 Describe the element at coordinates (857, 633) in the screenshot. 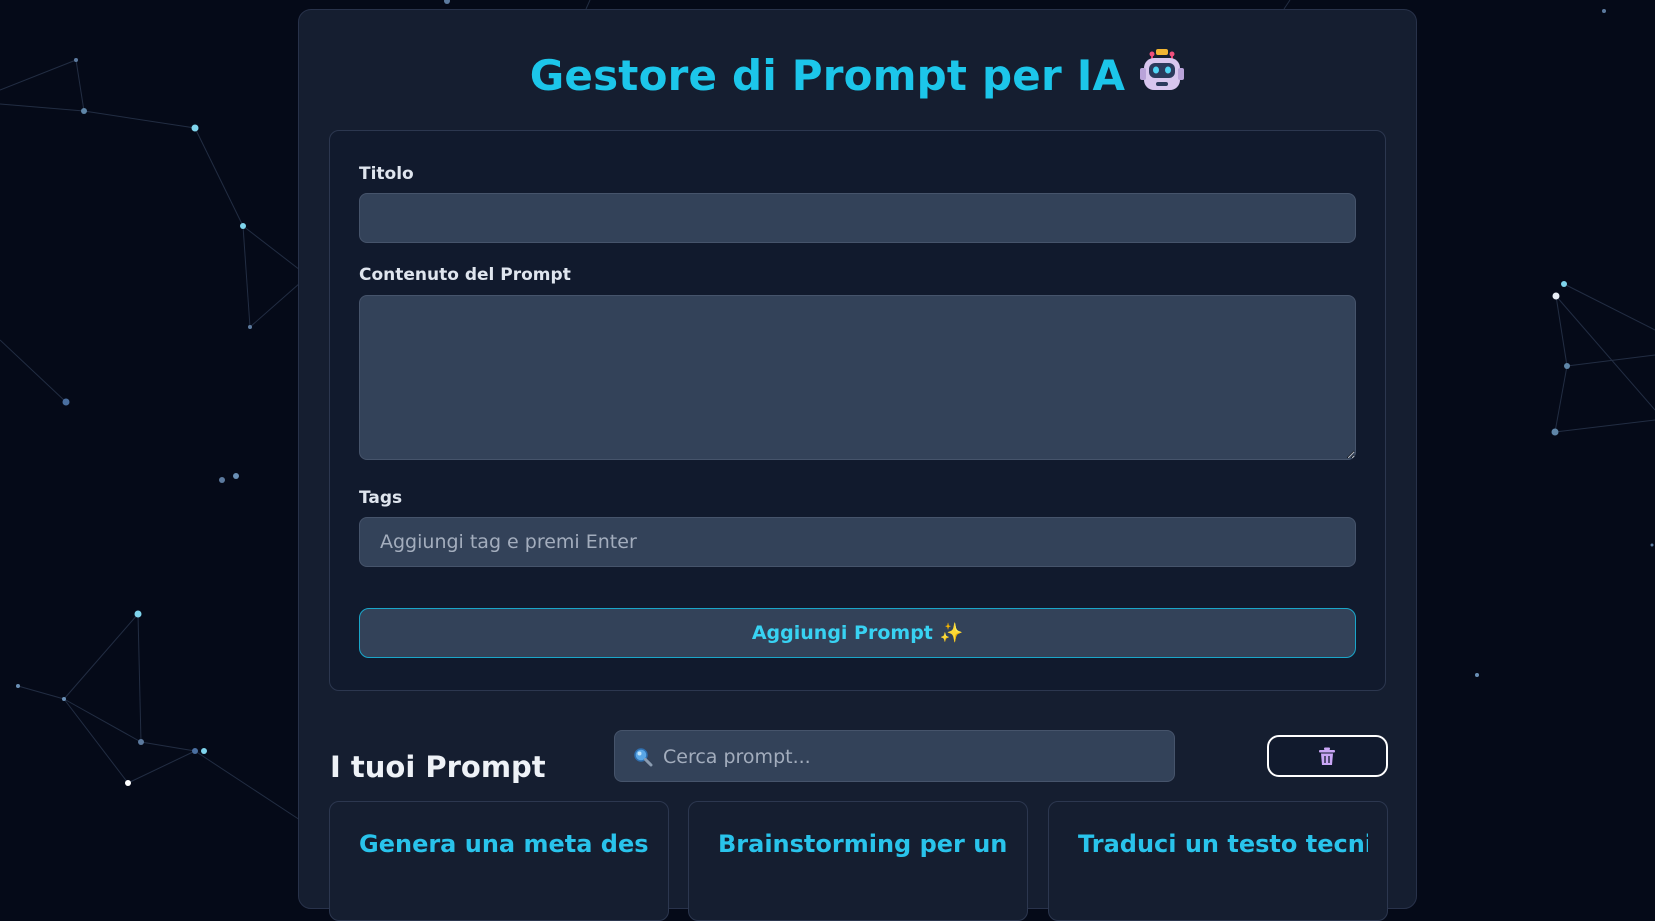

I see `add-prompt-button: Aggiungi Prompt ✨` at that location.